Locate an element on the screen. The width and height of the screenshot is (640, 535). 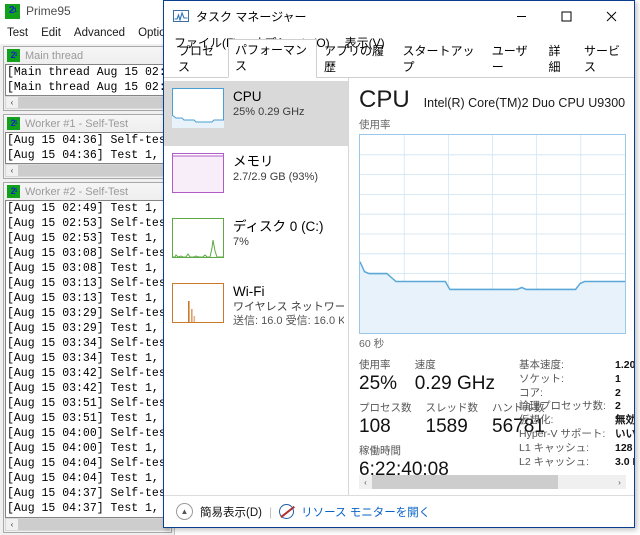
wifi-thumbnail-graph is located at coordinates (198, 303).